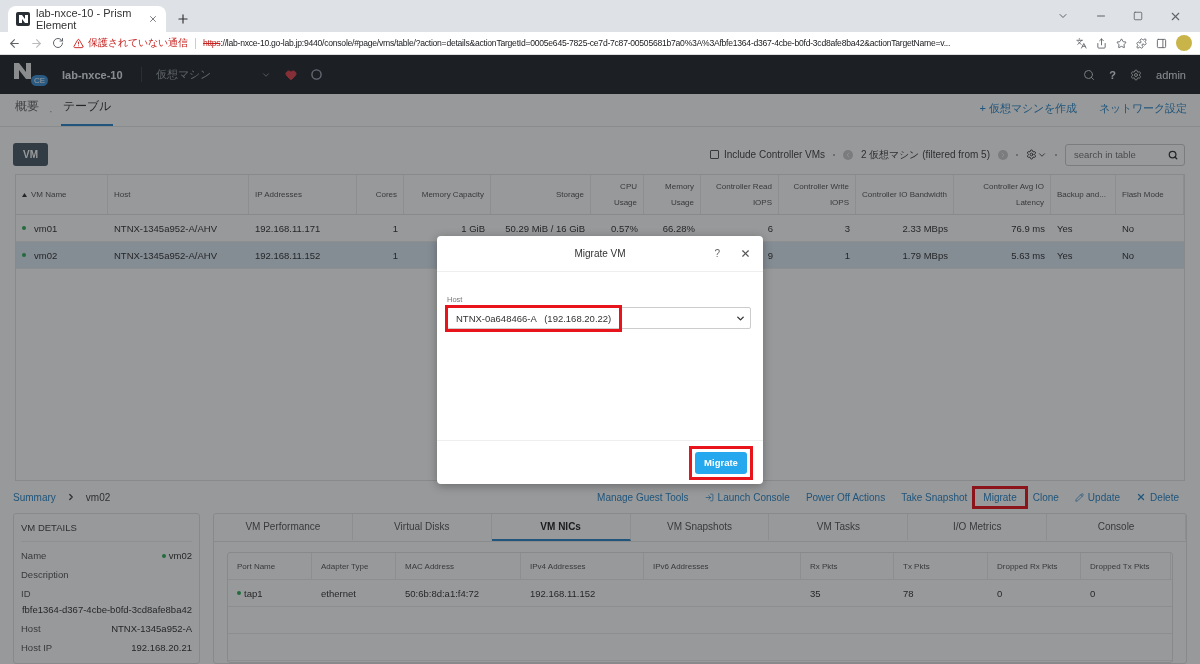  I want to click on detail-tab: VM Tasks, so click(839, 527).